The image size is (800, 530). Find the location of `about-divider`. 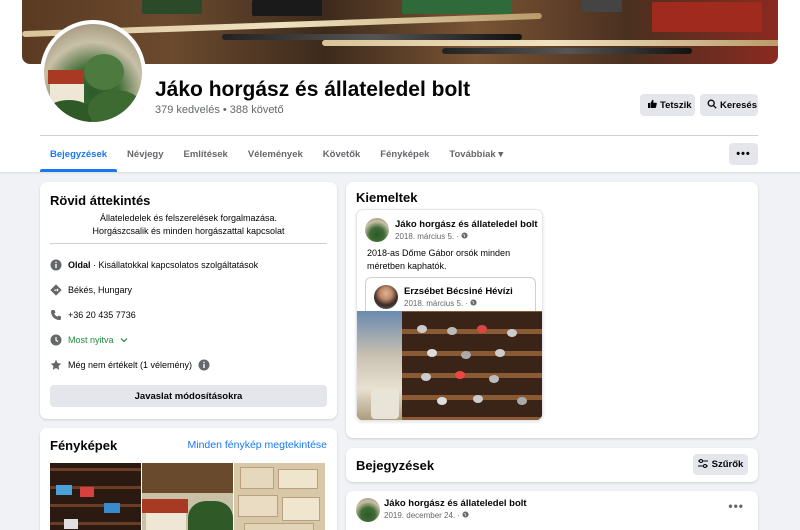

about-divider is located at coordinates (188, 243).